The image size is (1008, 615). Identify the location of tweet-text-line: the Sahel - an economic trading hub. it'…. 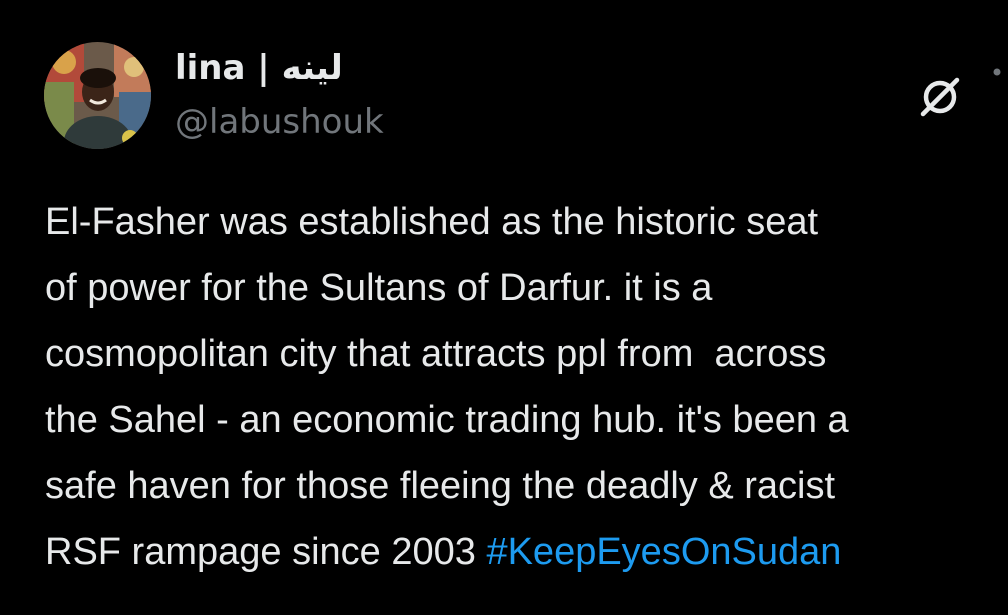
(447, 420).